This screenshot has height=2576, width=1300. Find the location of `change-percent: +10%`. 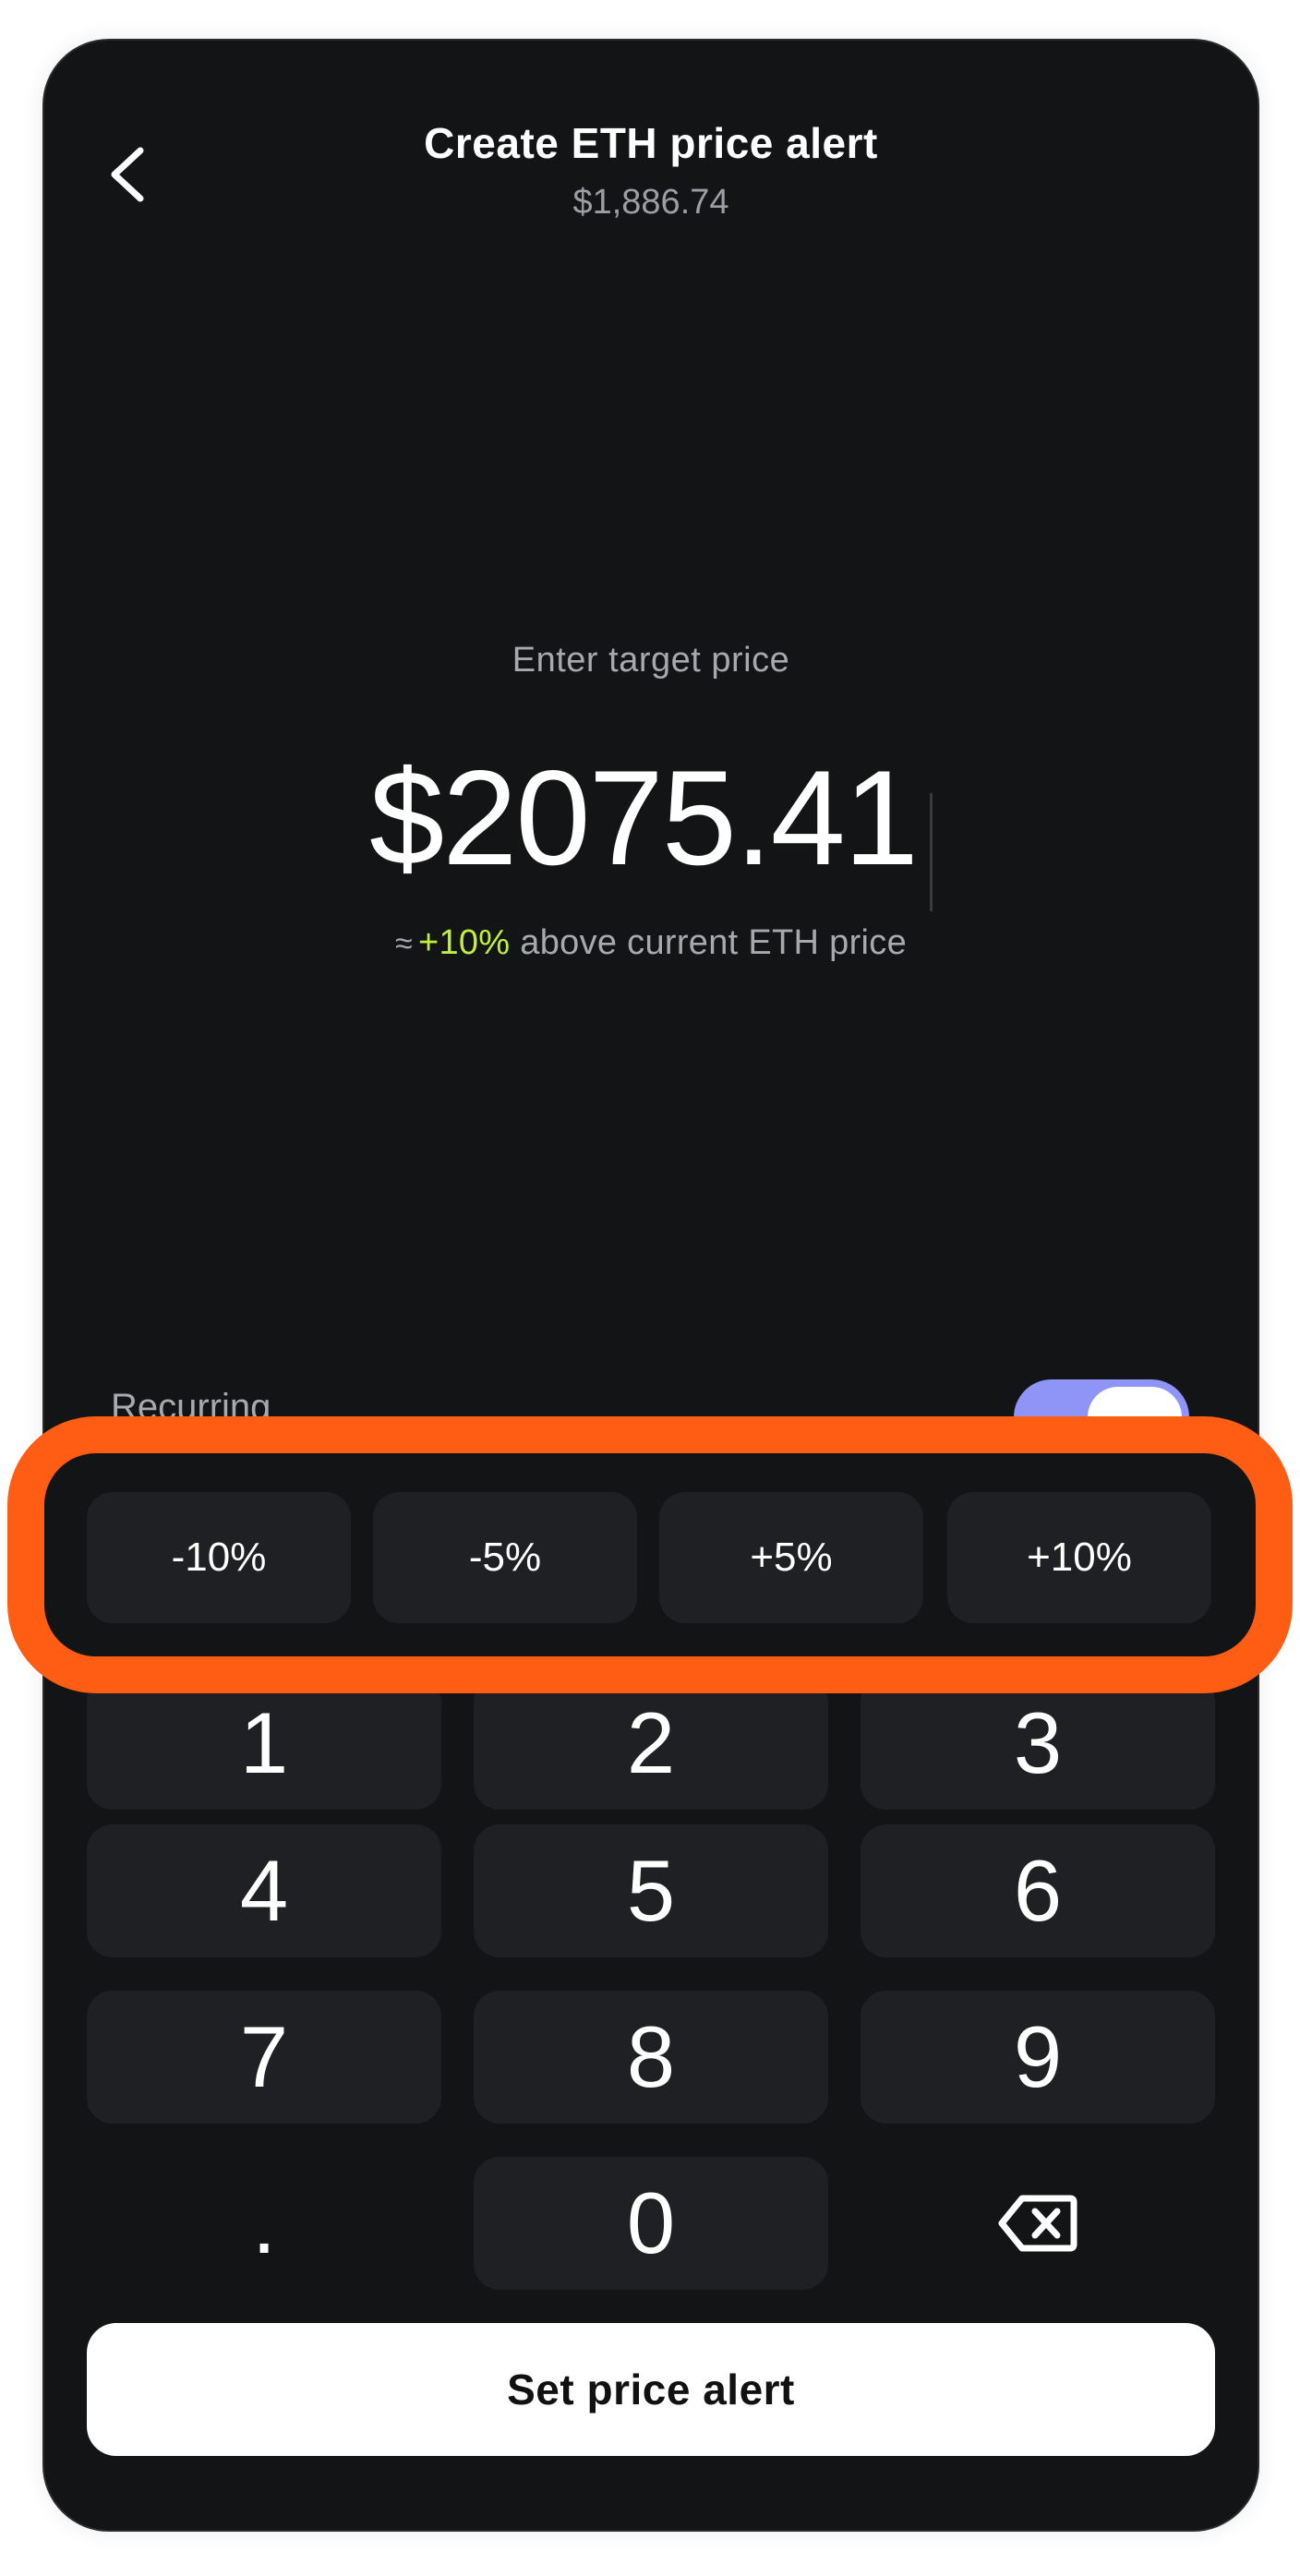

change-percent: +10% is located at coordinates (464, 942).